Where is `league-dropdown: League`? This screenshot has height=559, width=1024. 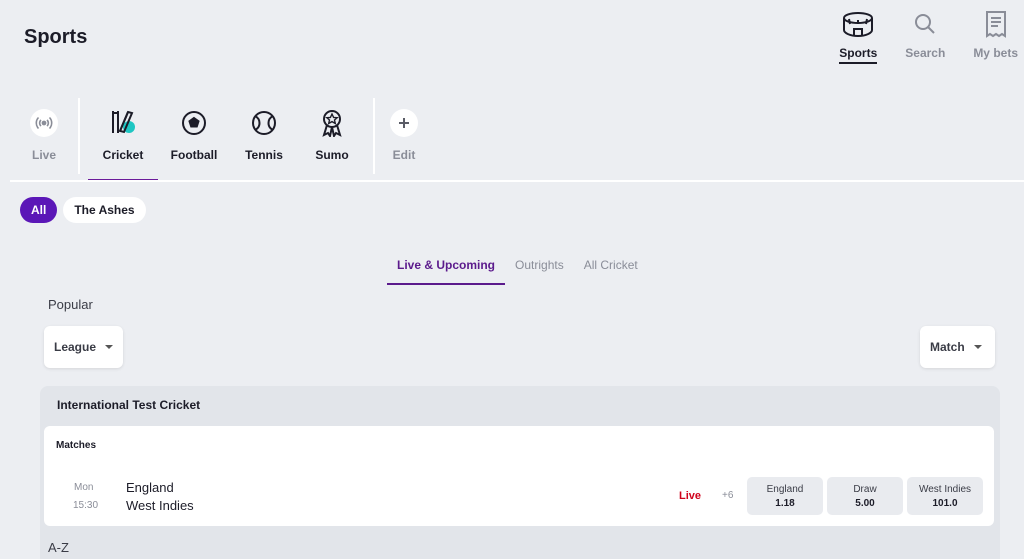 league-dropdown: League is located at coordinates (83, 347).